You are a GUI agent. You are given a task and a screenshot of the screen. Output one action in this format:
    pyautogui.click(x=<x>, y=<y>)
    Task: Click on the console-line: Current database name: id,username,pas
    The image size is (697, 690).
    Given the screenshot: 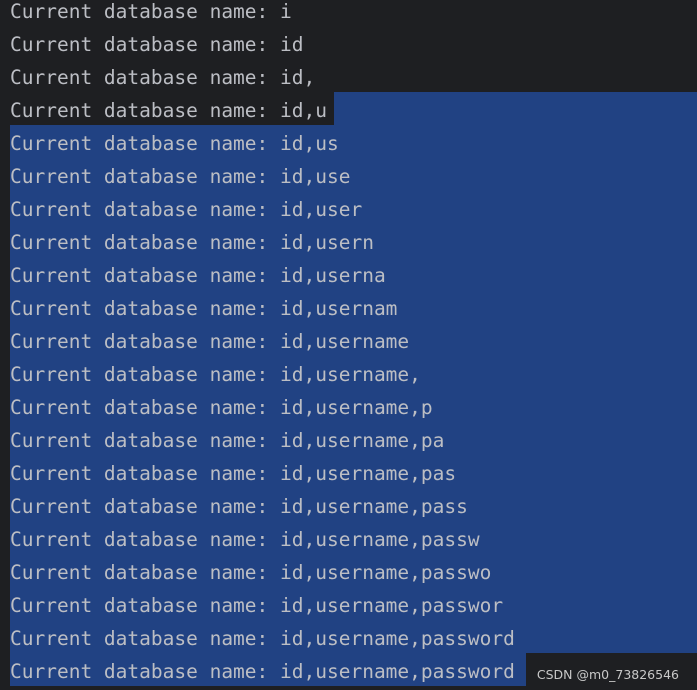 What is the action you would take?
    pyautogui.click(x=233, y=478)
    